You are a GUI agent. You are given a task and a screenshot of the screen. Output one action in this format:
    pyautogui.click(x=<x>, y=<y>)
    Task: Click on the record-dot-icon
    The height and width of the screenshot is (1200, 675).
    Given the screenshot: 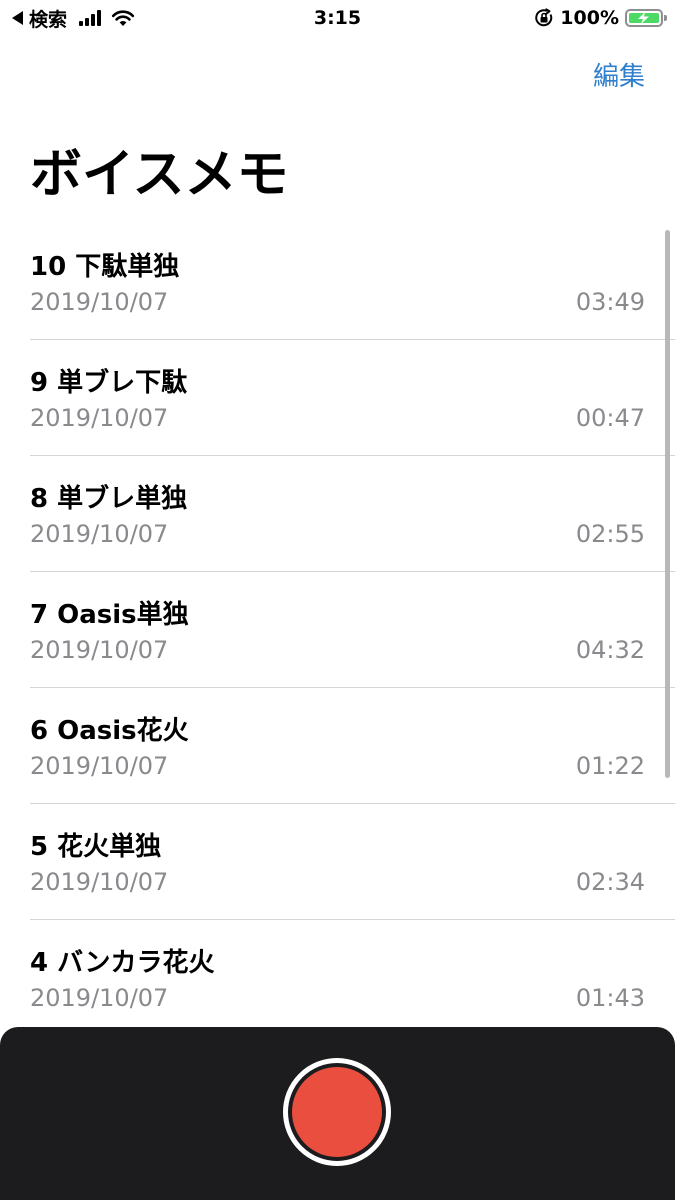 What is the action you would take?
    pyautogui.click(x=337, y=1112)
    